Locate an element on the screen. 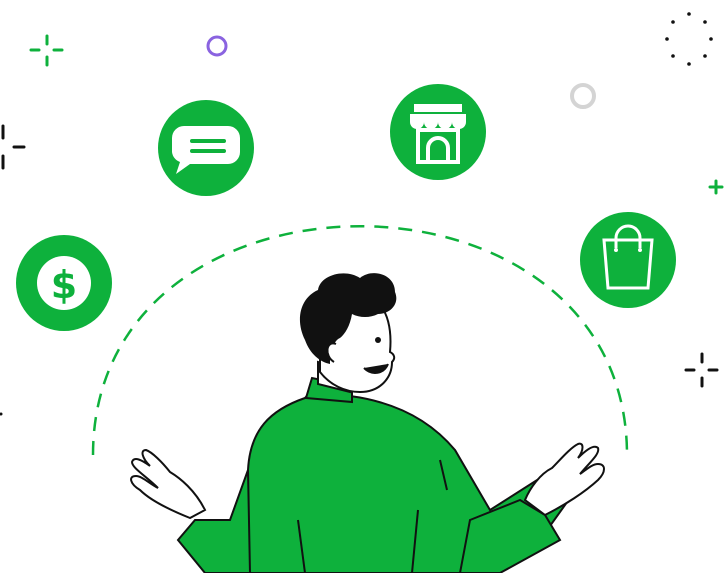  person-right-hand is located at coordinates (564, 479).